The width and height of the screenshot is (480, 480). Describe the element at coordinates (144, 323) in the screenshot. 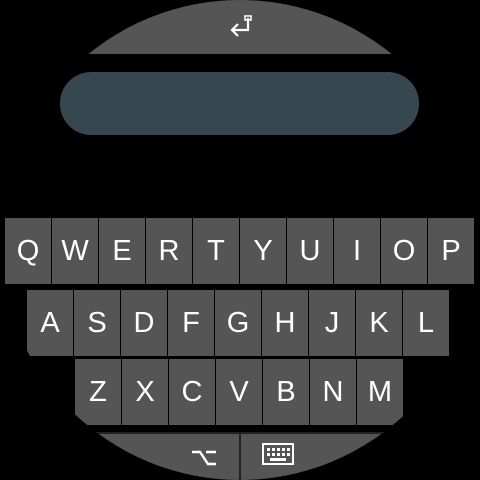

I see `key-d: D` at that location.